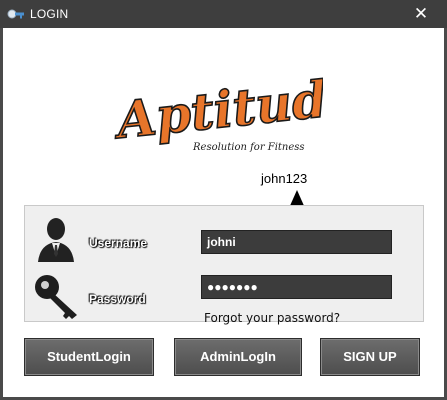  I want to click on student-login-button: StudentLogin, so click(89, 357).